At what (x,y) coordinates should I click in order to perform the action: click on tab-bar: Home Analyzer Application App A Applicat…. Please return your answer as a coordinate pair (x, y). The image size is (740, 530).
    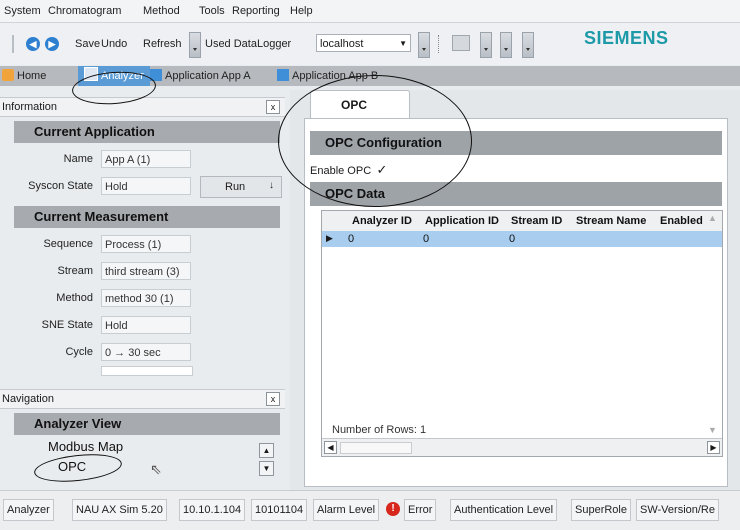
    Looking at the image, I should click on (370, 76).